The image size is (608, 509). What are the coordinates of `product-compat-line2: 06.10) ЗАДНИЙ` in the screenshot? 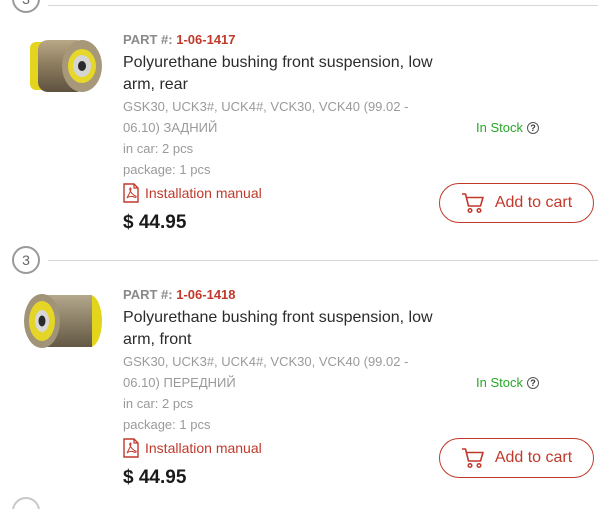 It's located at (170, 127).